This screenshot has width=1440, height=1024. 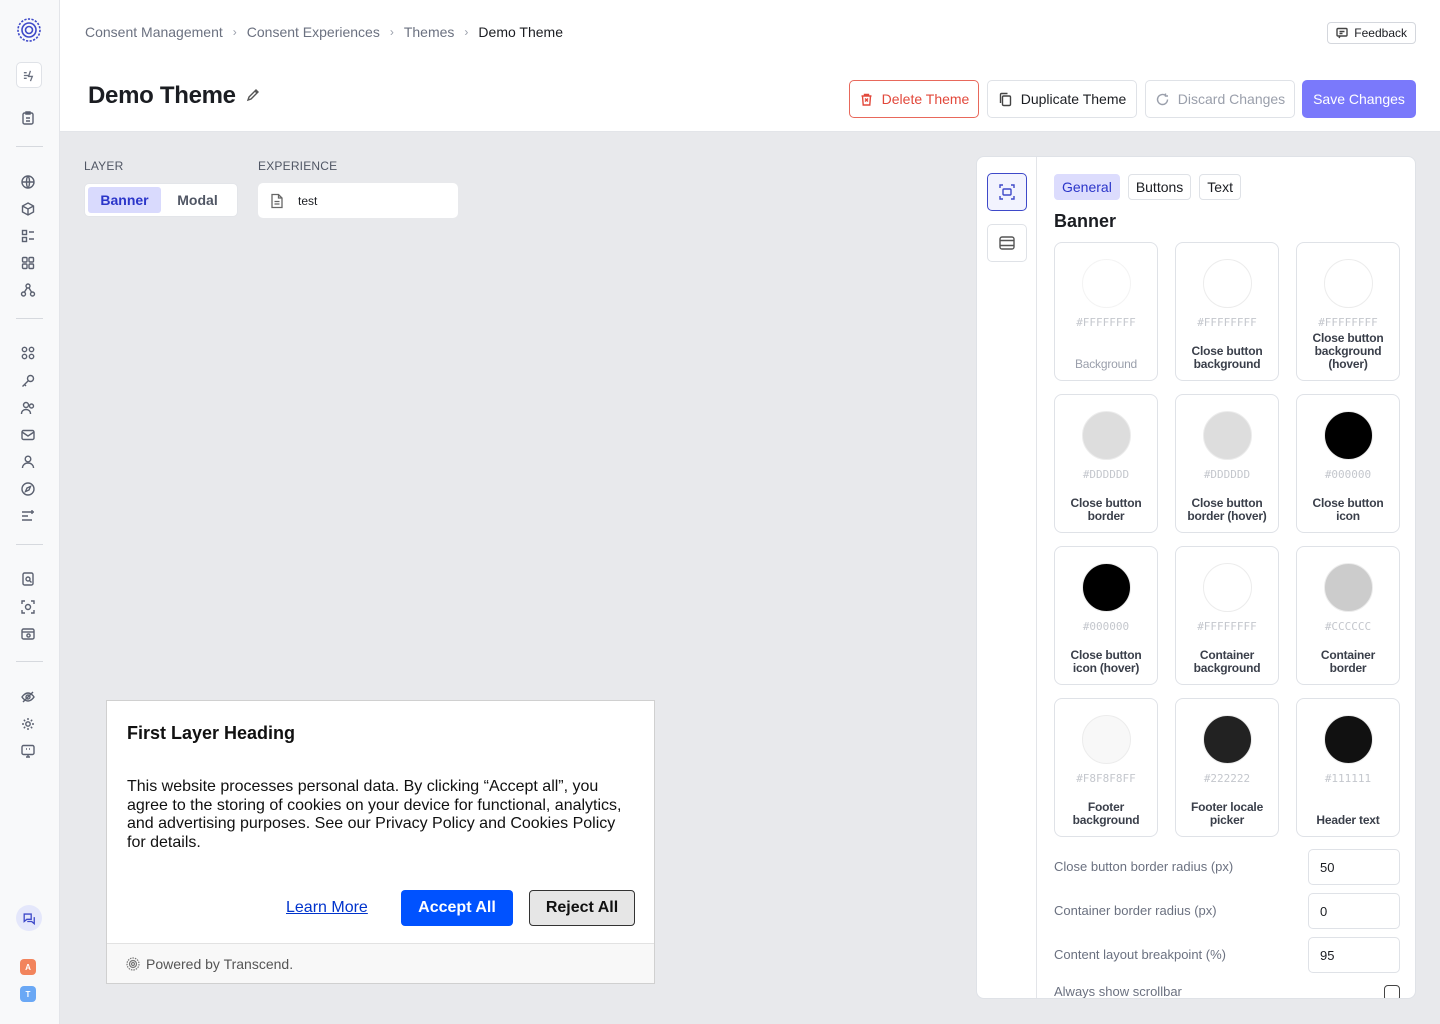 I want to click on color-card: #DDDDDD Close button border, so click(x=1106, y=463).